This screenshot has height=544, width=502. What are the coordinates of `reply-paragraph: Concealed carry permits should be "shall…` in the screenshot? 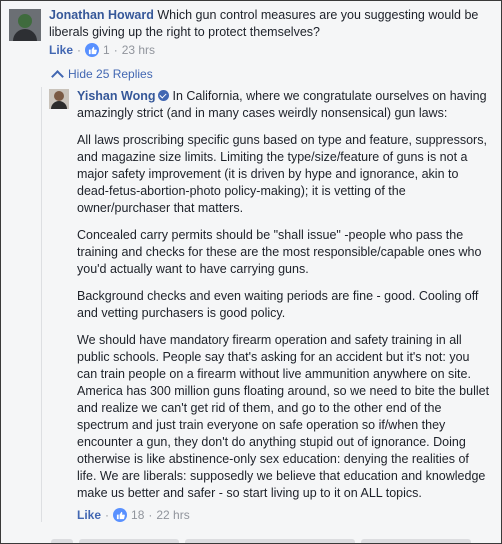 It's located at (279, 252).